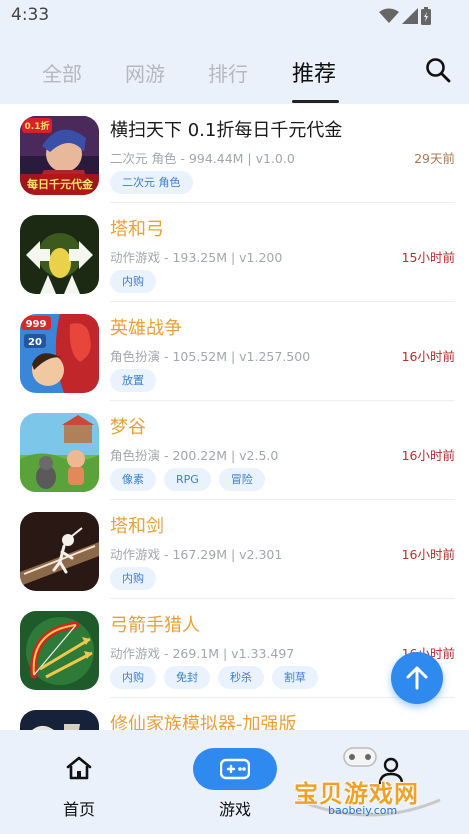  What do you see at coordinates (202, 653) in the screenshot?
I see `game-meta: 动作游戏 - 269.1M | v1.33.497` at bounding box center [202, 653].